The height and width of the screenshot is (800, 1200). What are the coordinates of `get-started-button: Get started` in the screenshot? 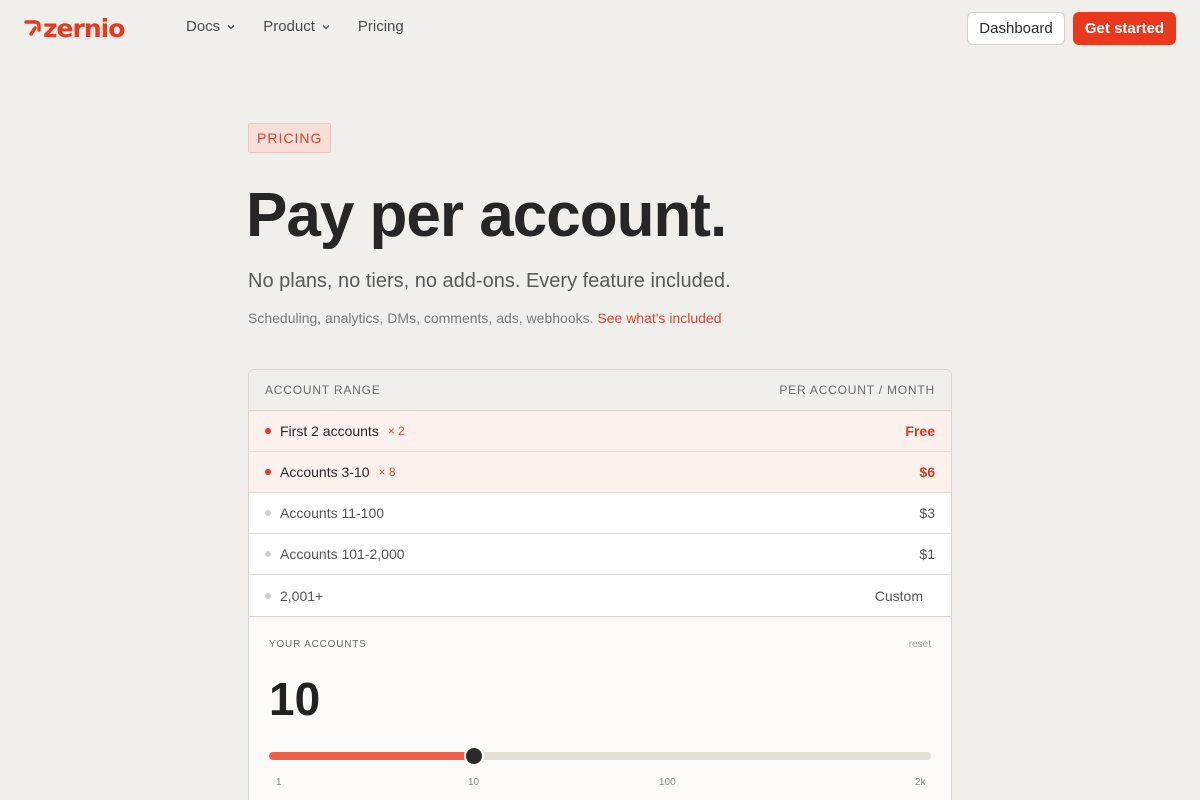 It's located at (1124, 28).